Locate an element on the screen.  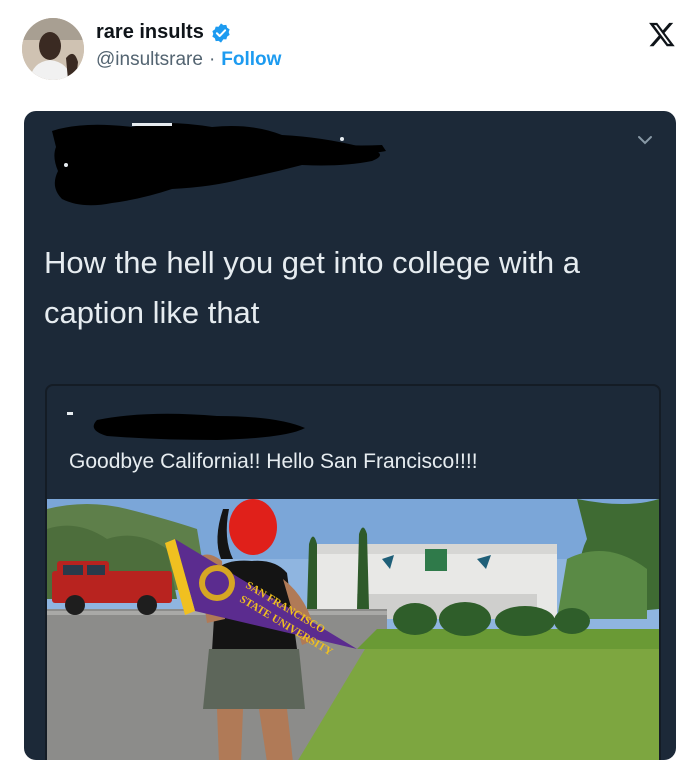
author-handle-row: @insultsrare · Follow is located at coordinates (188, 60).